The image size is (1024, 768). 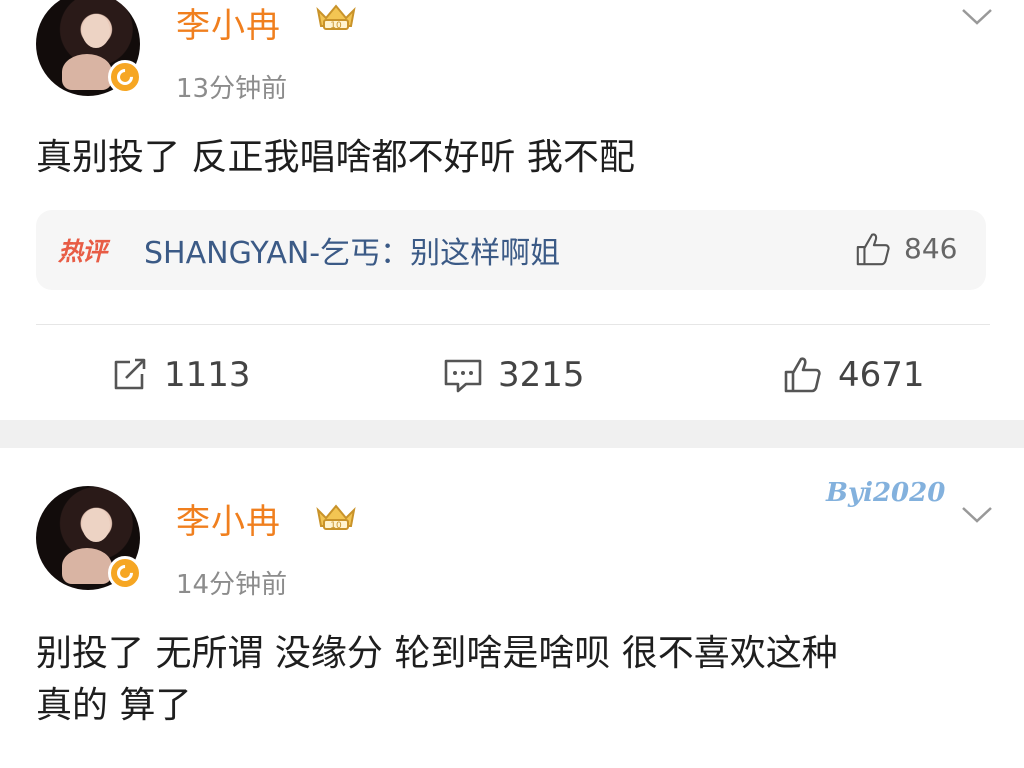 I want to click on like-count: 4671, so click(x=881, y=375).